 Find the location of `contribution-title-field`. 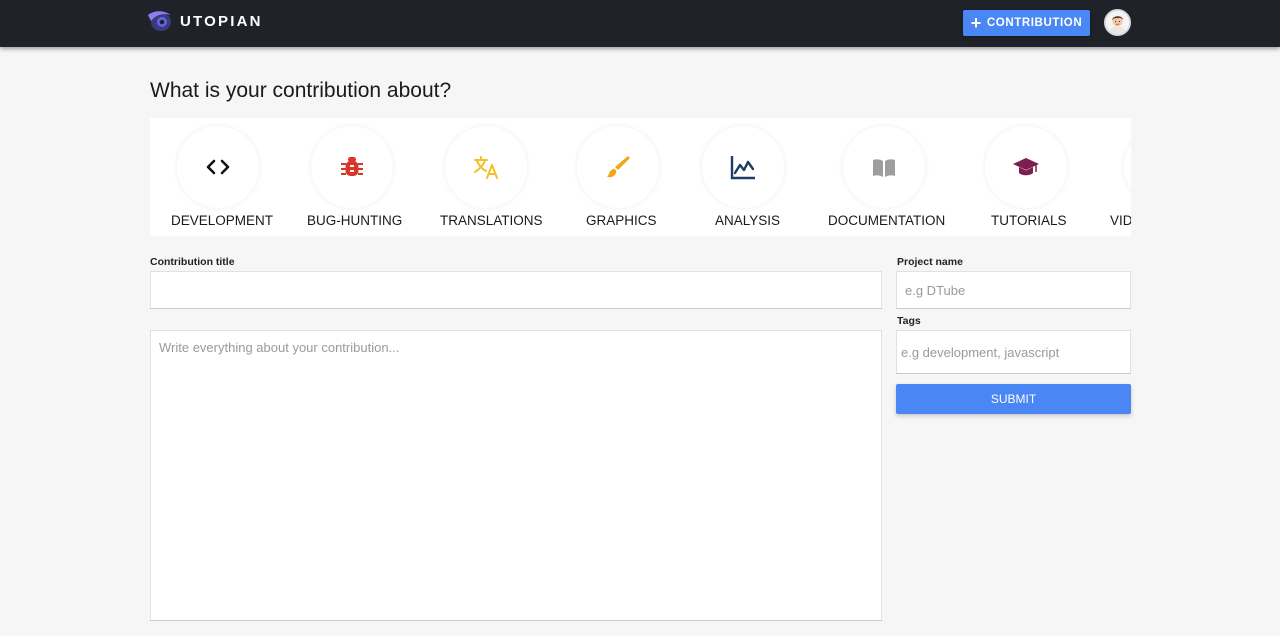

contribution-title-field is located at coordinates (516, 290).